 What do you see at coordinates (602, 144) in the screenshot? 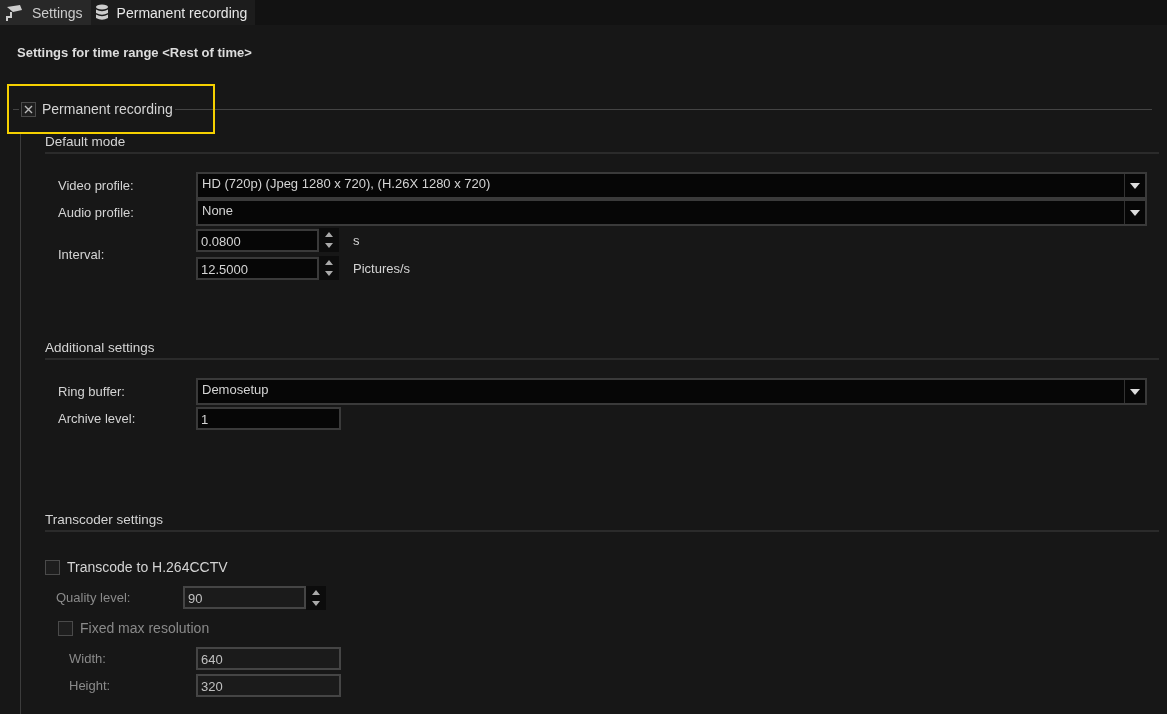
I see `section-title: Default mode` at bounding box center [602, 144].